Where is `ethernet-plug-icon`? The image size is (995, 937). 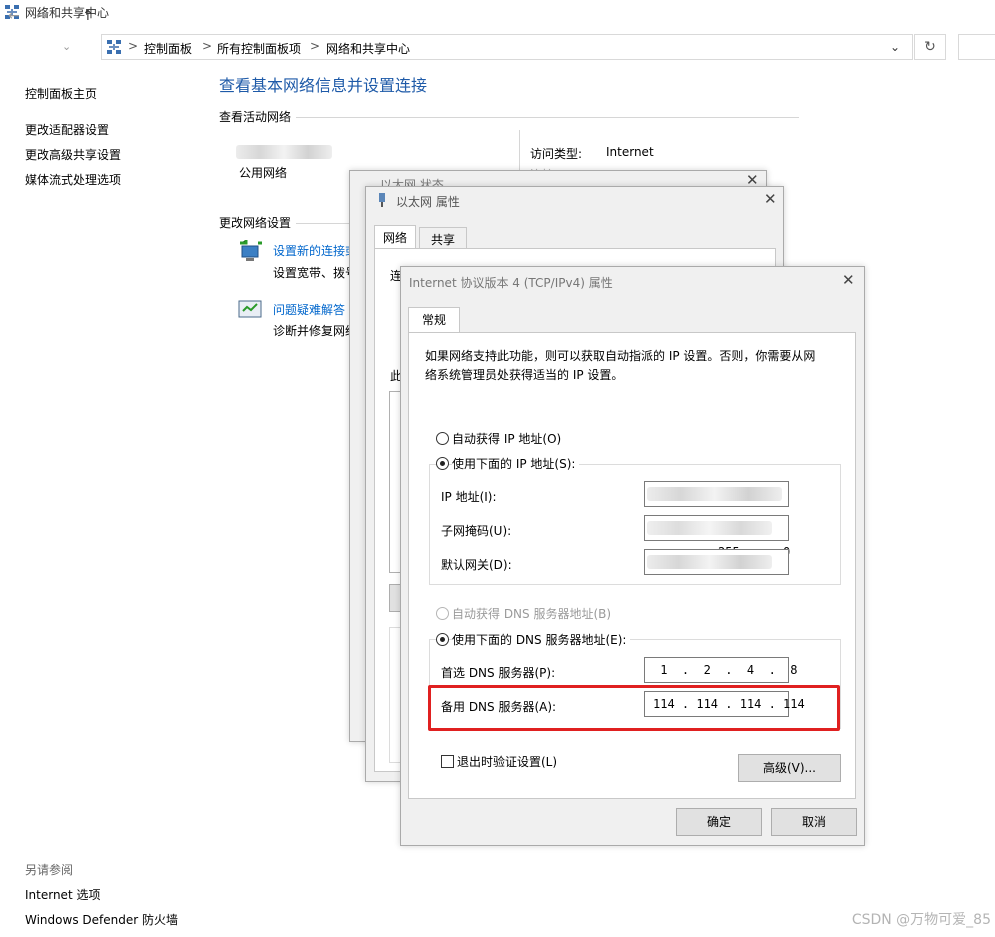 ethernet-plug-icon is located at coordinates (382, 200).